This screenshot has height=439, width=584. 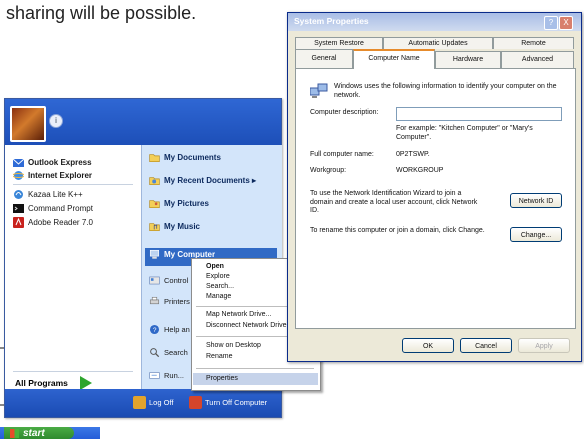 I want to click on start-item-label: Search, so click(x=176, y=352).